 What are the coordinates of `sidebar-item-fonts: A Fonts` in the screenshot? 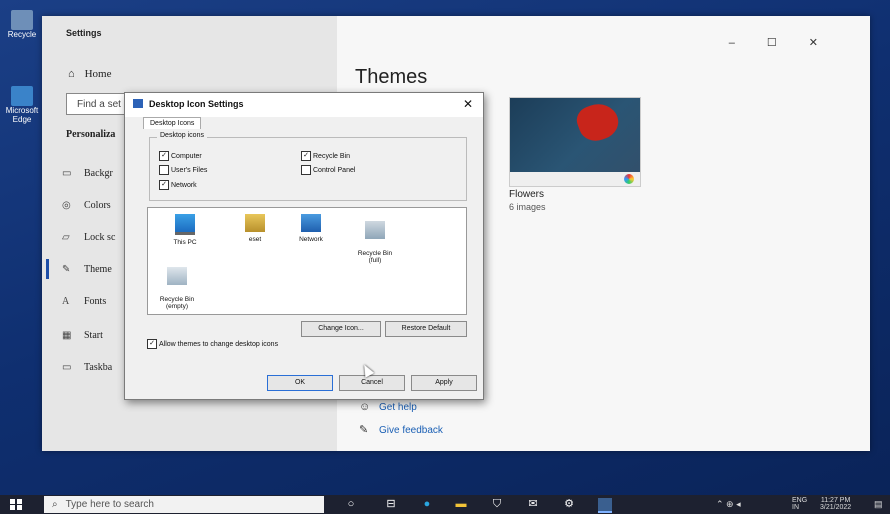 It's located at (84, 301).